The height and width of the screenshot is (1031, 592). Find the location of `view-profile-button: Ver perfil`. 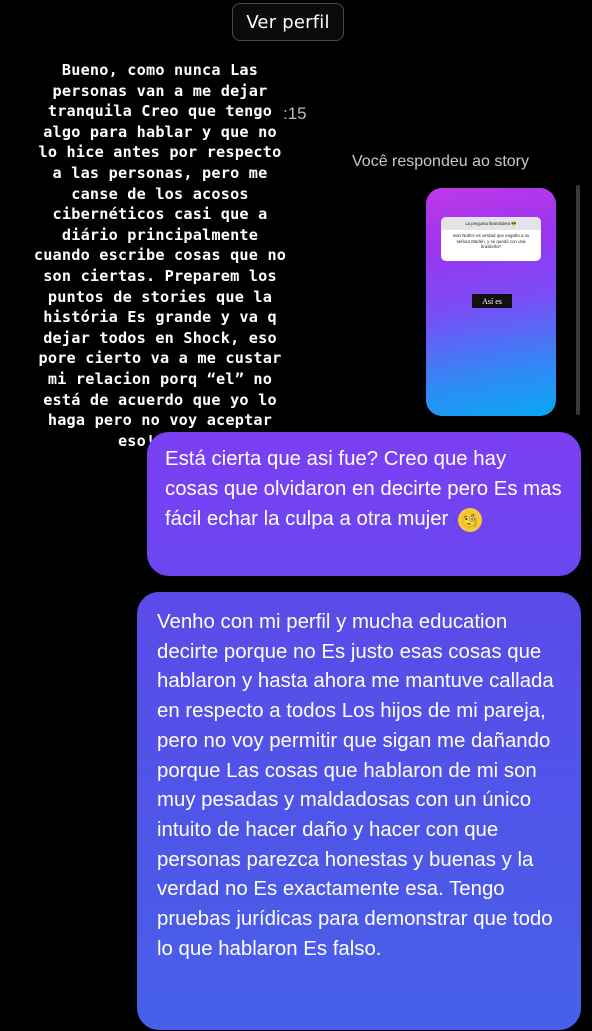

view-profile-button: Ver perfil is located at coordinates (288, 22).